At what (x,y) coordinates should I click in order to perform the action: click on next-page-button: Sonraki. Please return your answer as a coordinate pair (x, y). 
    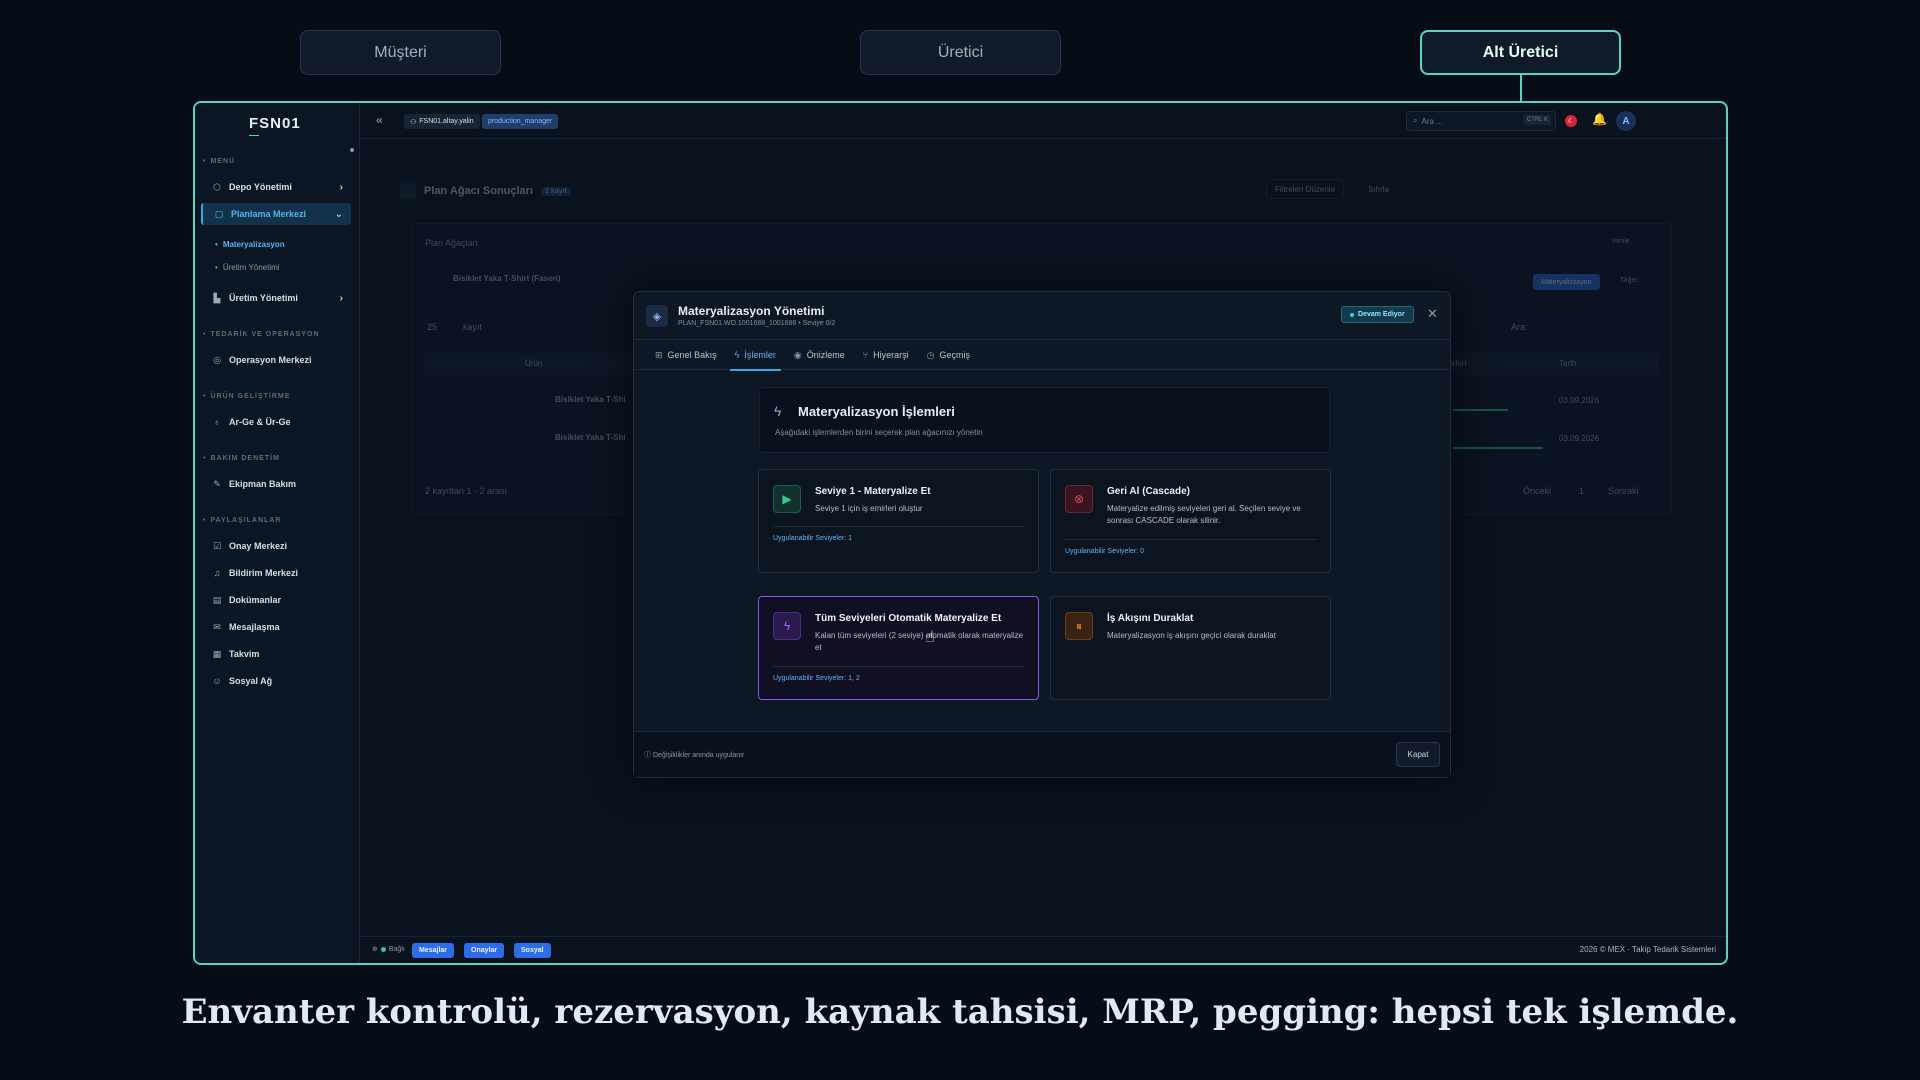
    Looking at the image, I should click on (1623, 491).